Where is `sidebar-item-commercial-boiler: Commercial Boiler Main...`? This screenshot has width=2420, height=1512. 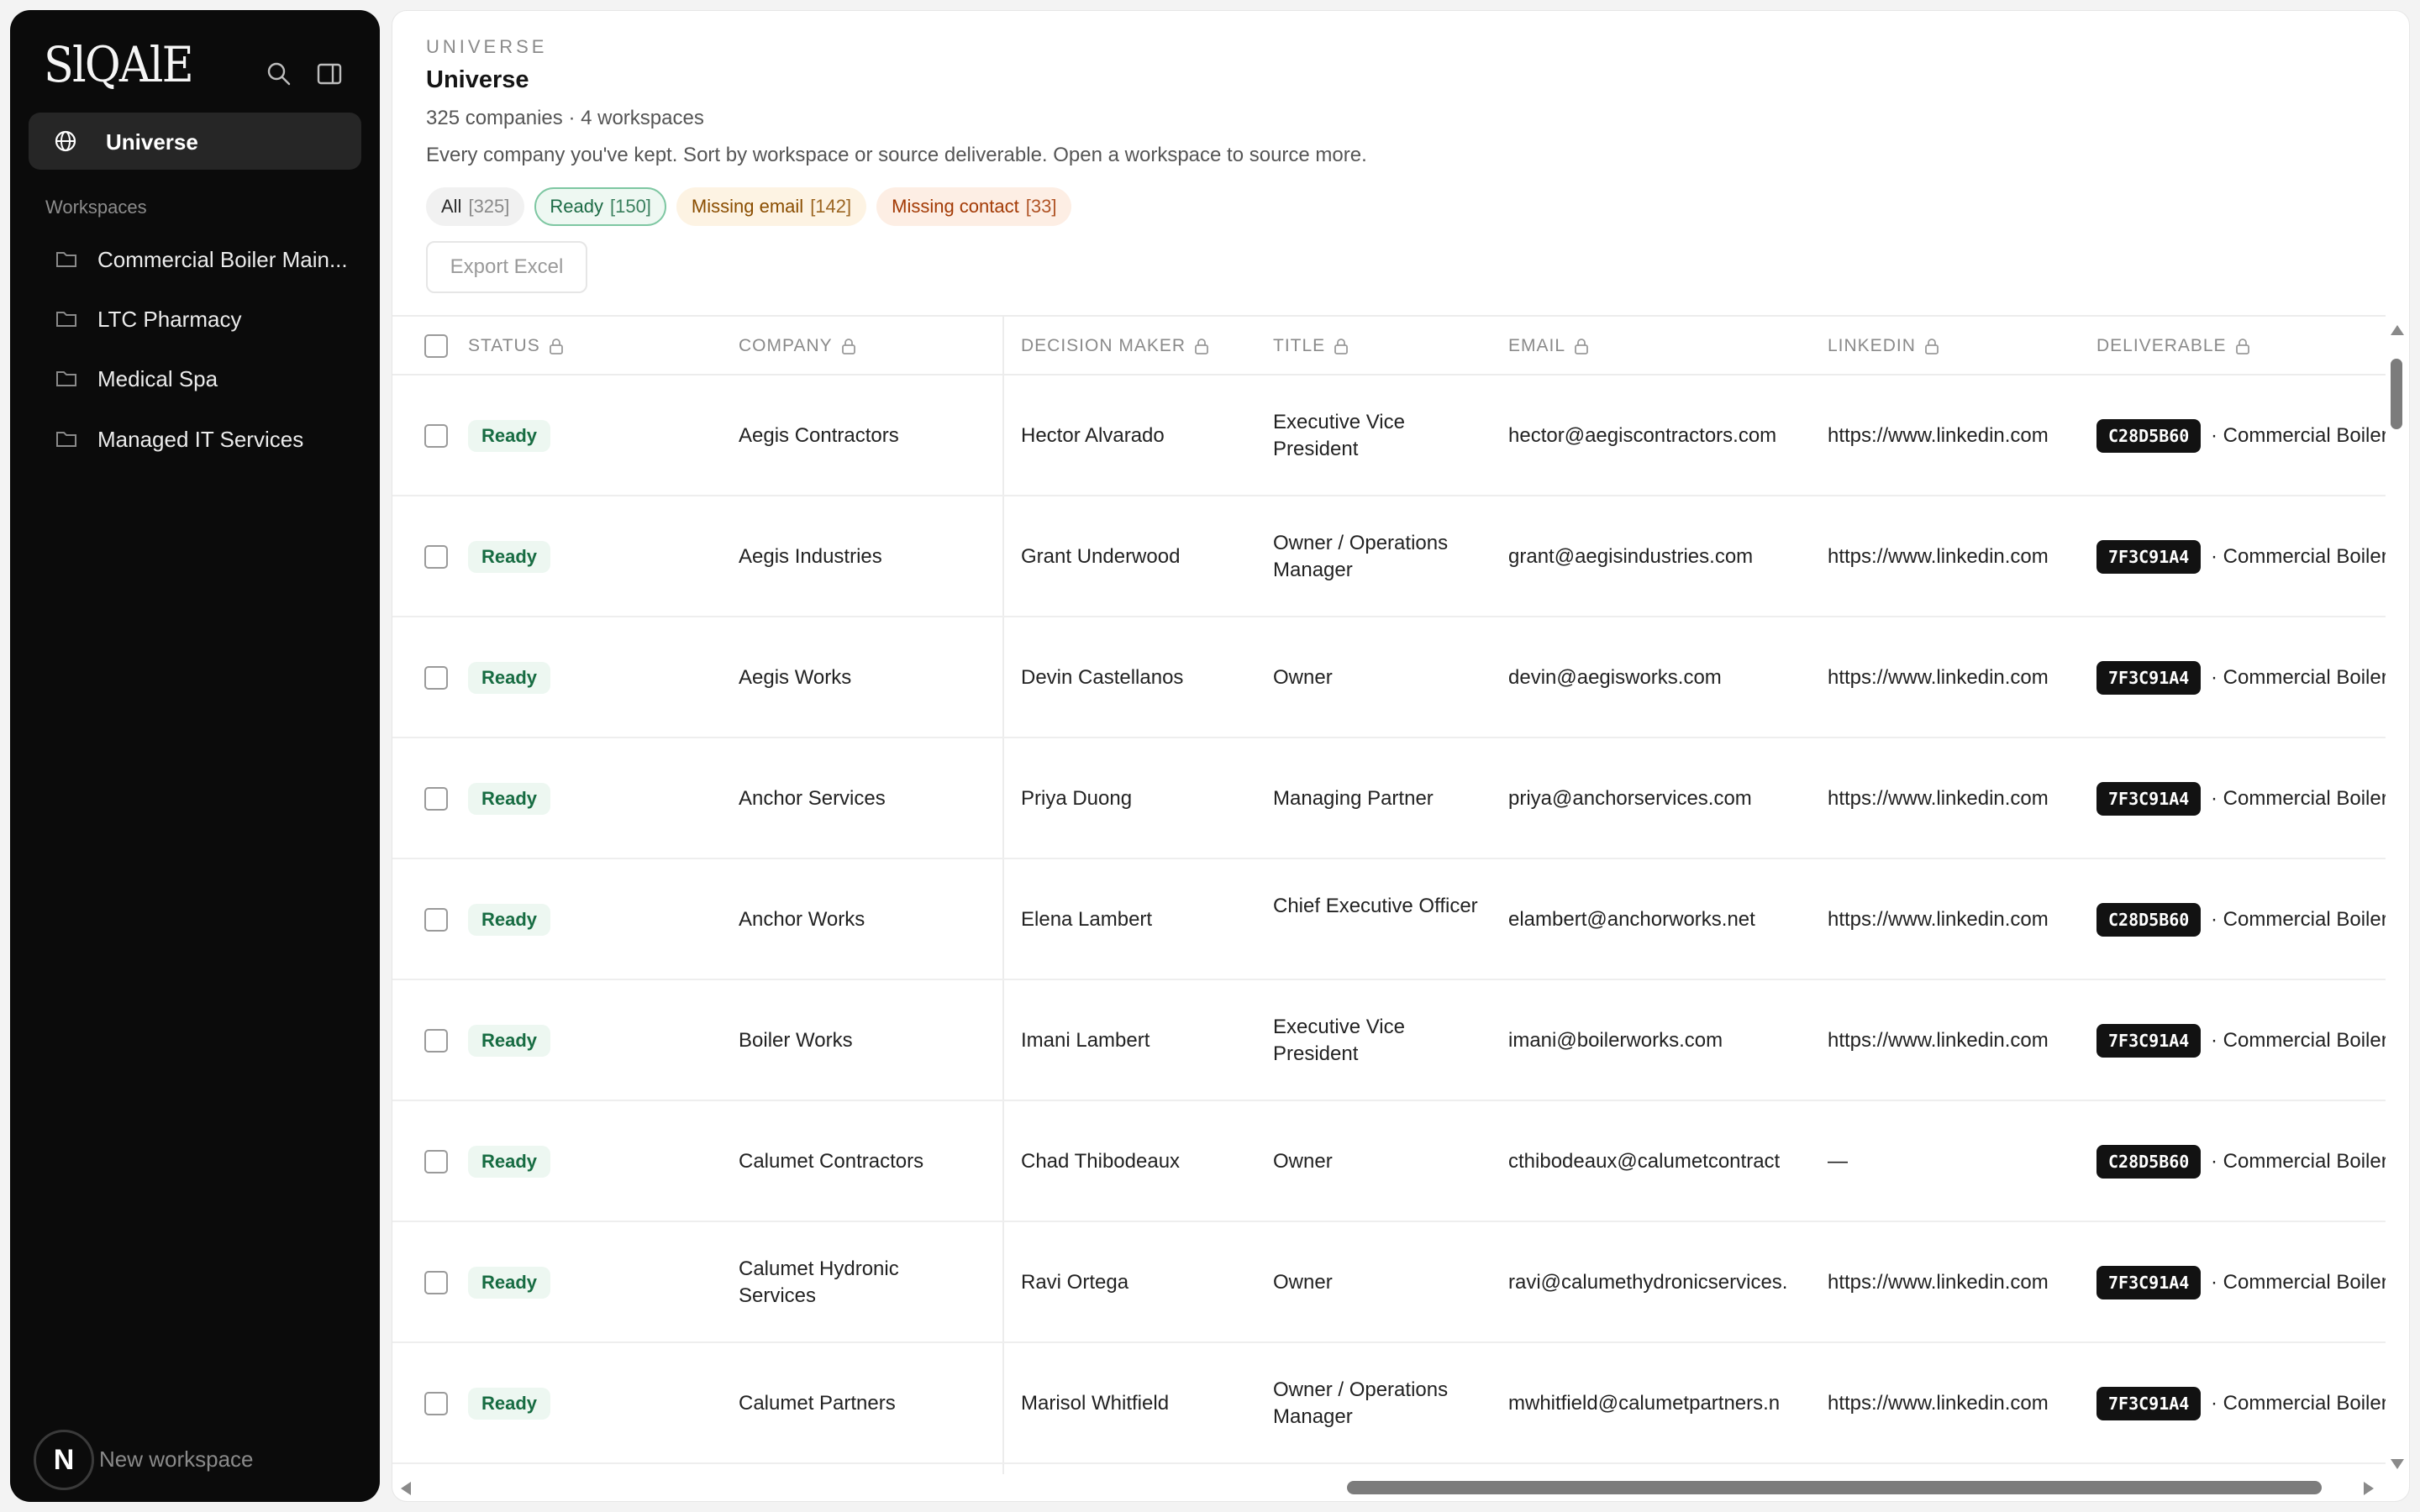
sidebar-item-commercial-boiler: Commercial Boiler Main... is located at coordinates (195, 259).